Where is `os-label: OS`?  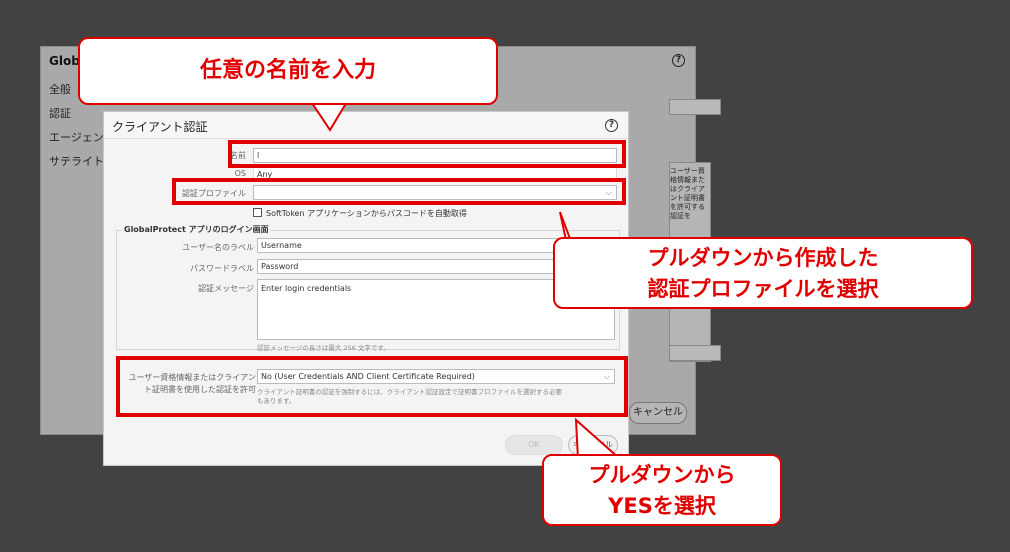 os-label: OS is located at coordinates (240, 173).